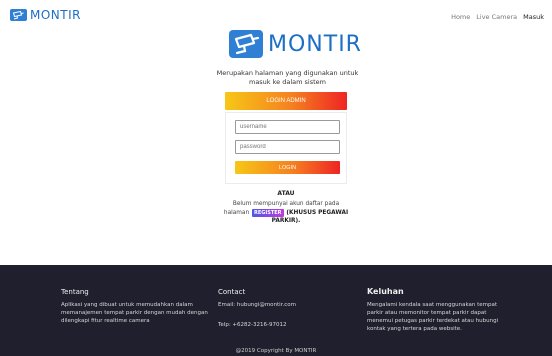 This screenshot has height=356, width=552. Describe the element at coordinates (385, 291) in the screenshot. I see `footer-complaint-title: Keluhan` at that location.